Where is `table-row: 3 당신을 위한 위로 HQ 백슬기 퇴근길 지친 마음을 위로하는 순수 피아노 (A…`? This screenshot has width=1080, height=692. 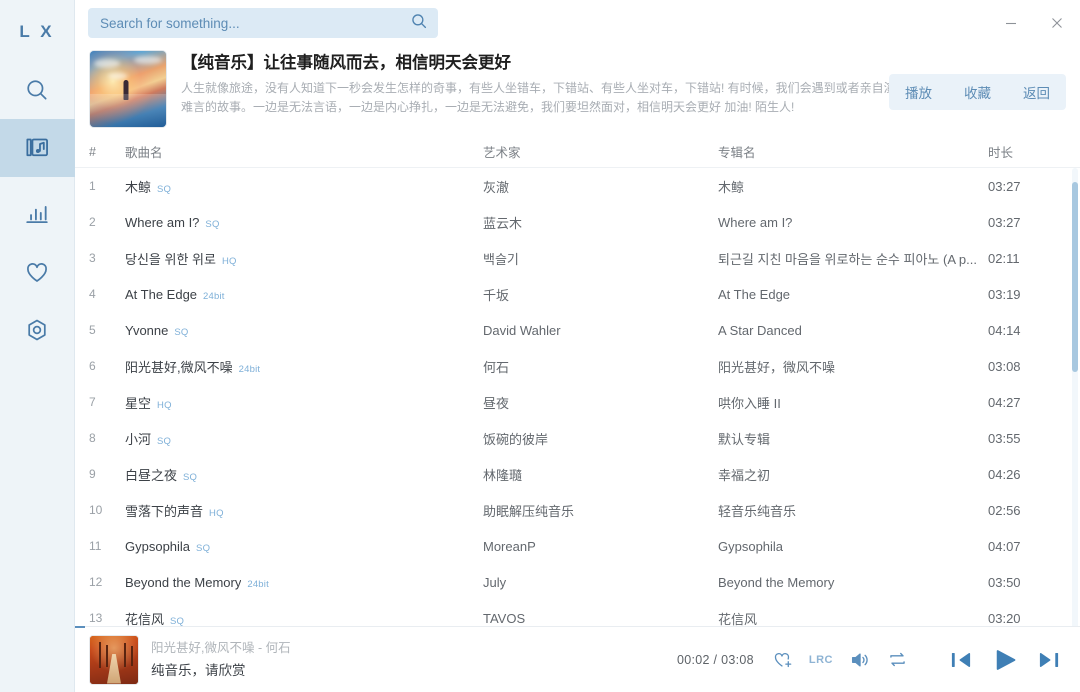 table-row: 3 당신을 위한 위로 HQ 백슬기 퇴근길 지친 마음을 위로하는 순수 피아노 (A… is located at coordinates (577, 258).